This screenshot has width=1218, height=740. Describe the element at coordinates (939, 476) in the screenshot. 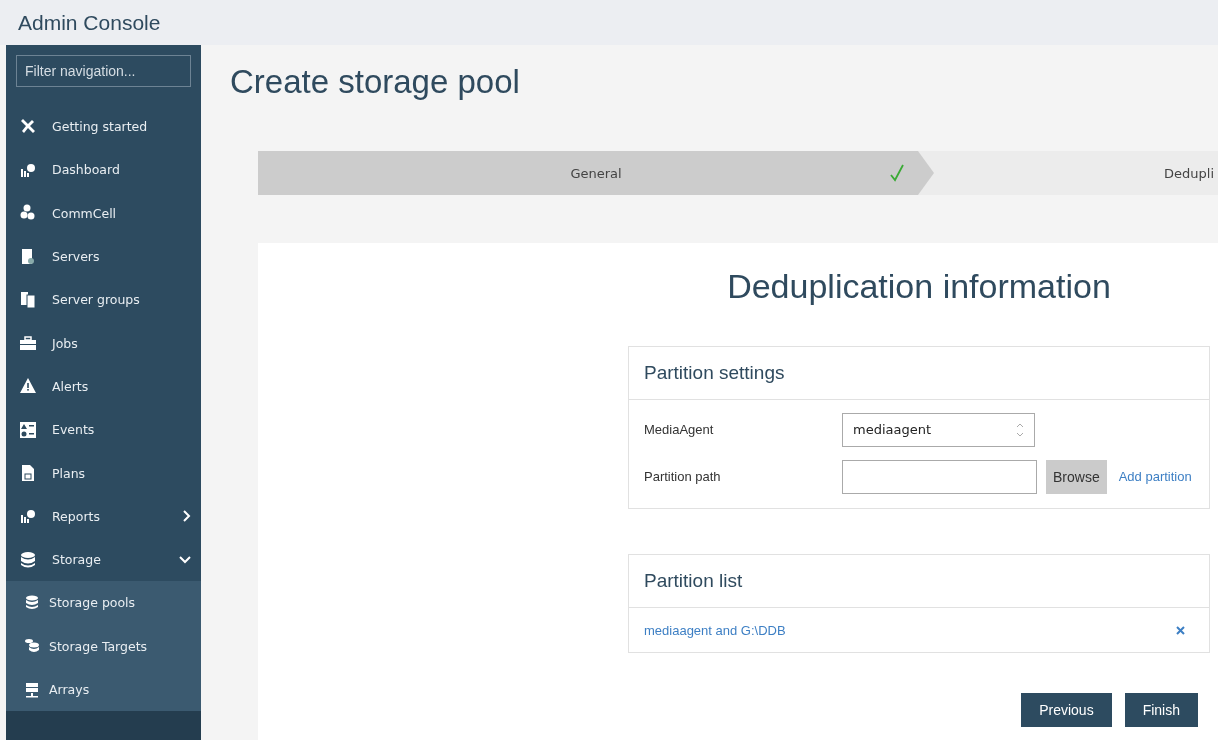

I see `partition-path-field` at that location.